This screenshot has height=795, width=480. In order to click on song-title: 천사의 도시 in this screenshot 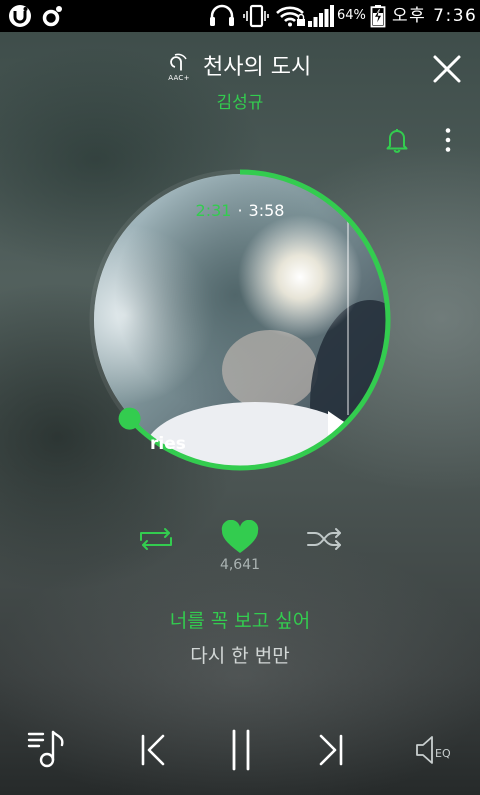, I will do `click(257, 67)`.